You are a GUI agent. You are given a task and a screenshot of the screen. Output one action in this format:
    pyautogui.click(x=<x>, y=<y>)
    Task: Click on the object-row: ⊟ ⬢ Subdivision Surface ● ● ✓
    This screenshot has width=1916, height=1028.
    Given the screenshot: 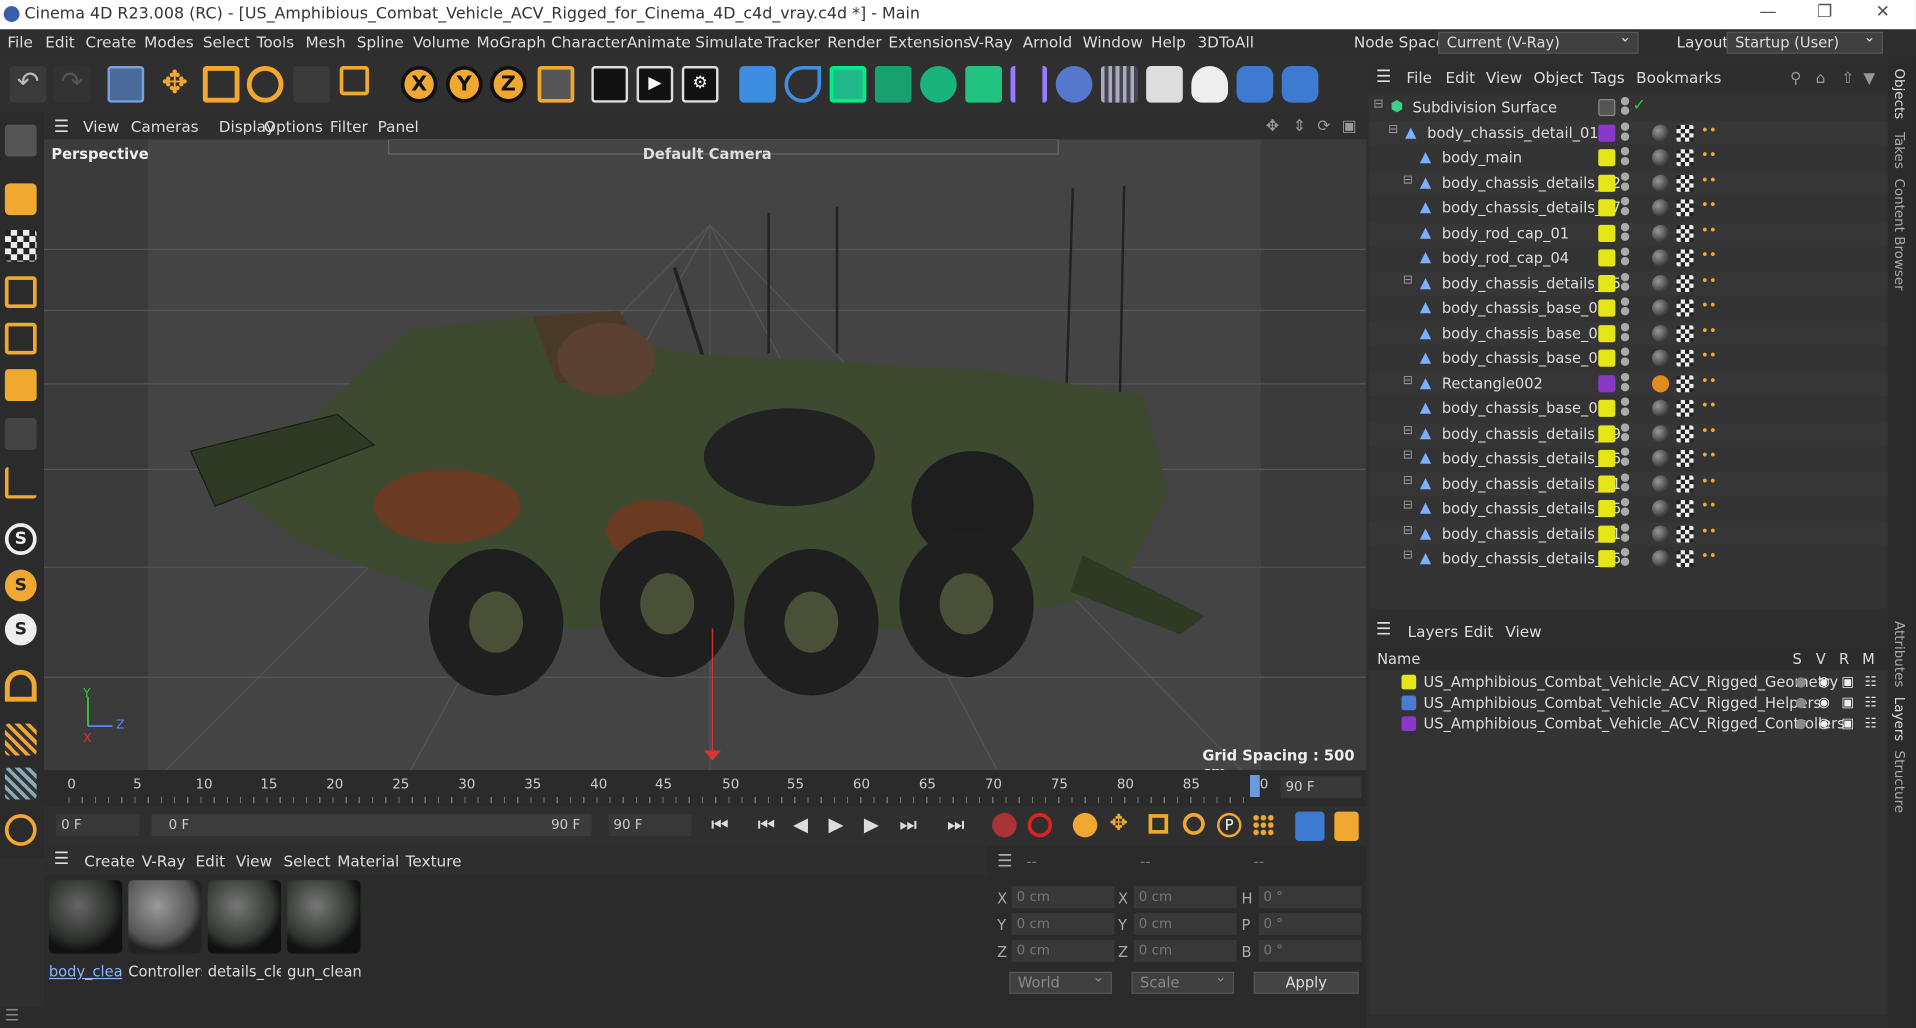 What is the action you would take?
    pyautogui.click(x=1628, y=107)
    